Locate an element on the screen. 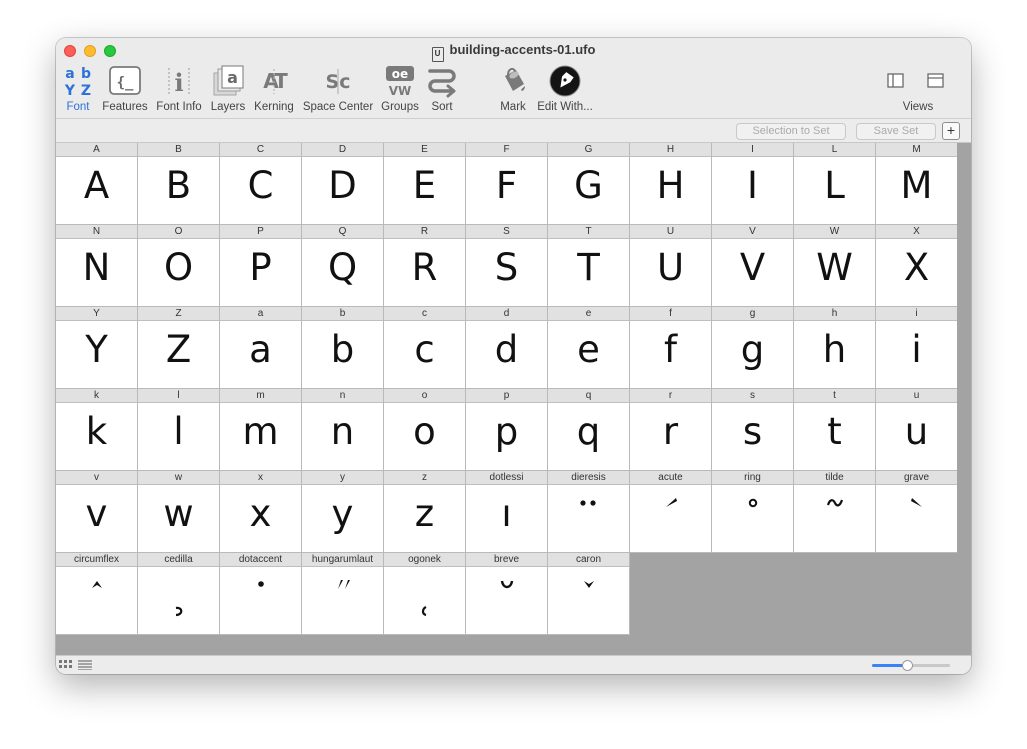 Image resolution: width=1027 pixels, height=749 pixels. glyph-cell-x: xx is located at coordinates (261, 512).